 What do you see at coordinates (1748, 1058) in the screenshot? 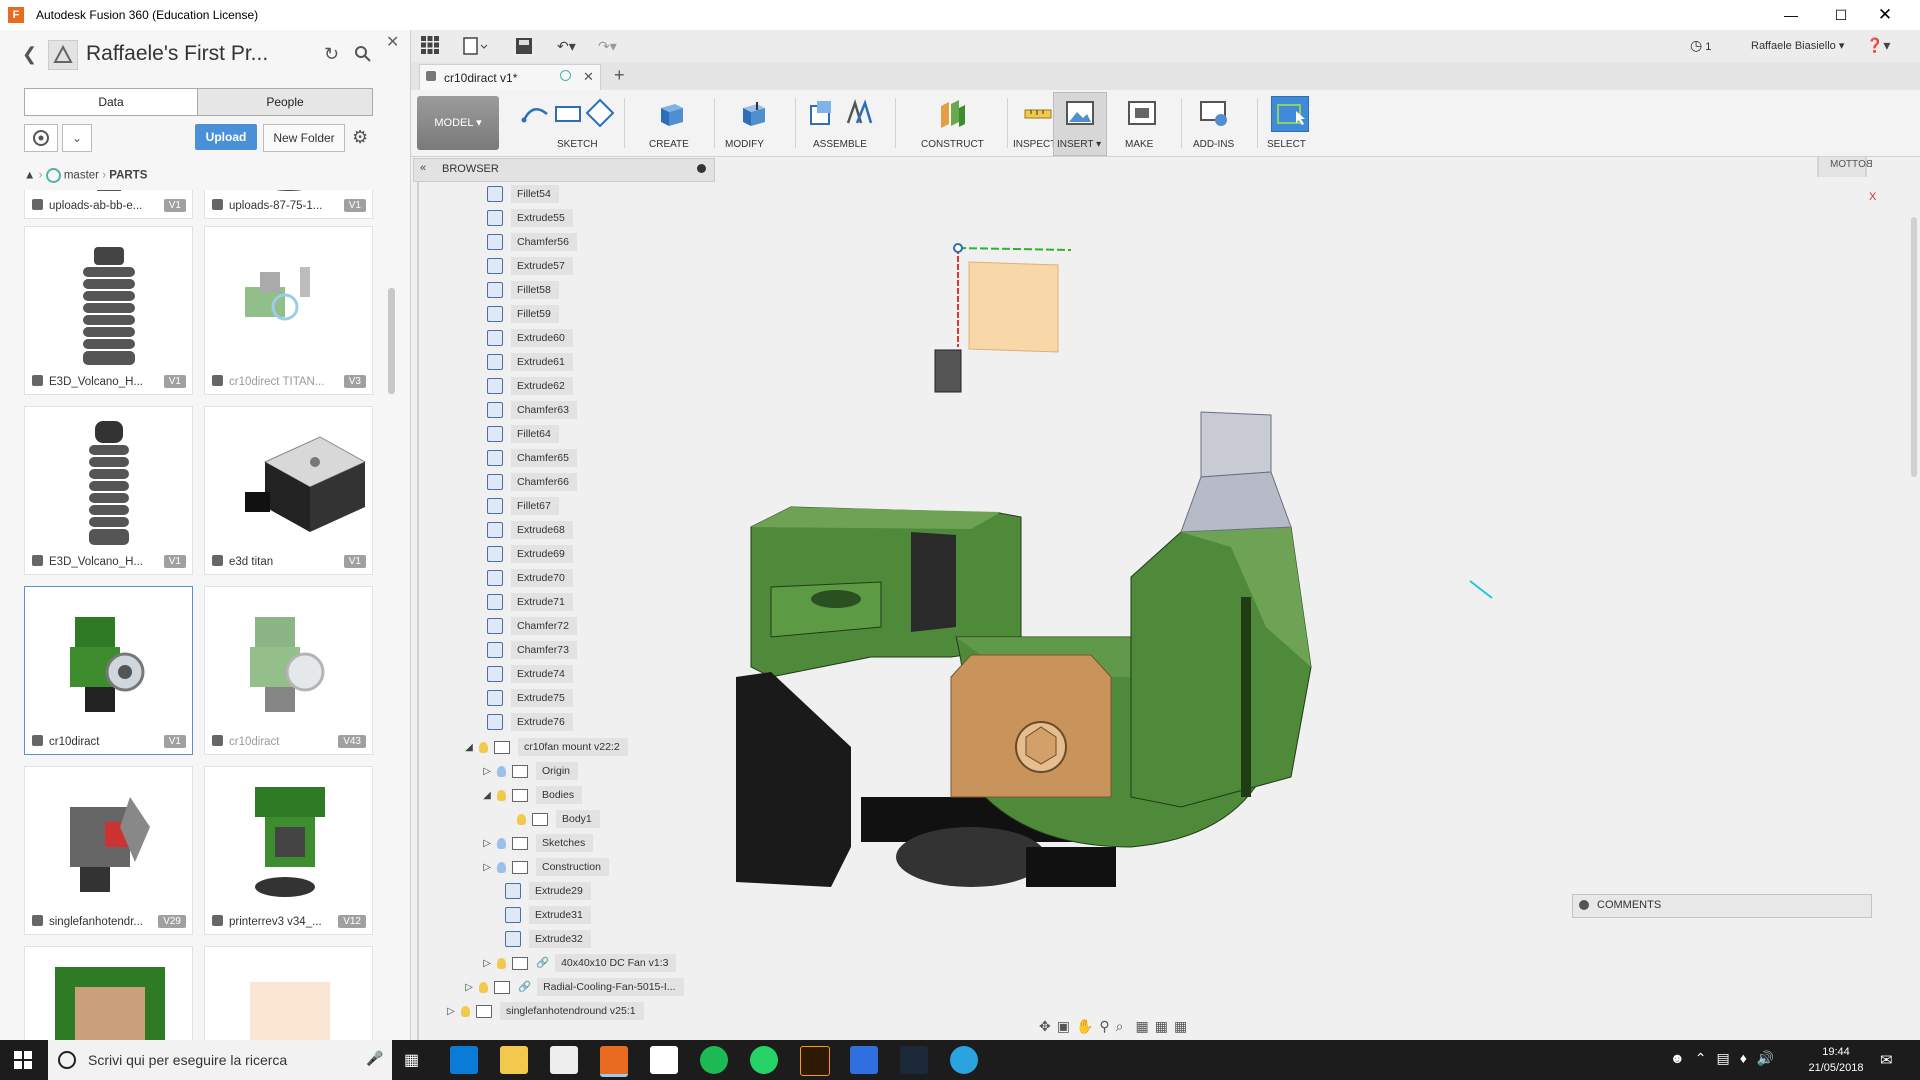
I see `dropbox-icon: ♦` at bounding box center [1748, 1058].